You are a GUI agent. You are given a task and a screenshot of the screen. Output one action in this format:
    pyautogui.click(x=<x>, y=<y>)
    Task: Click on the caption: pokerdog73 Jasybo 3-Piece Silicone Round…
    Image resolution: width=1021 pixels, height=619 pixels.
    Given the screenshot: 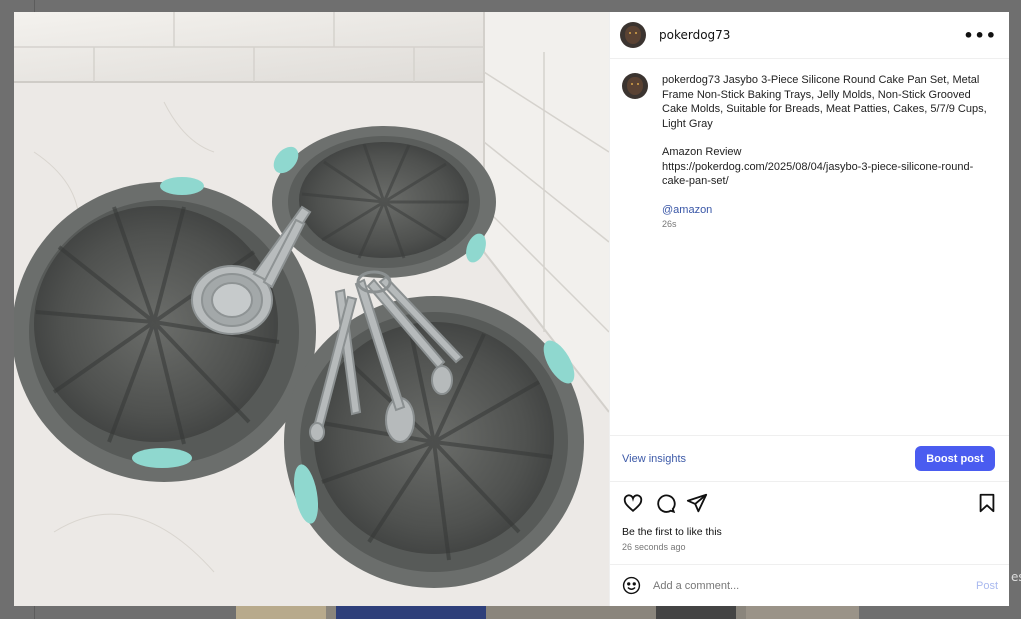 What is the action you would take?
    pyautogui.click(x=809, y=145)
    